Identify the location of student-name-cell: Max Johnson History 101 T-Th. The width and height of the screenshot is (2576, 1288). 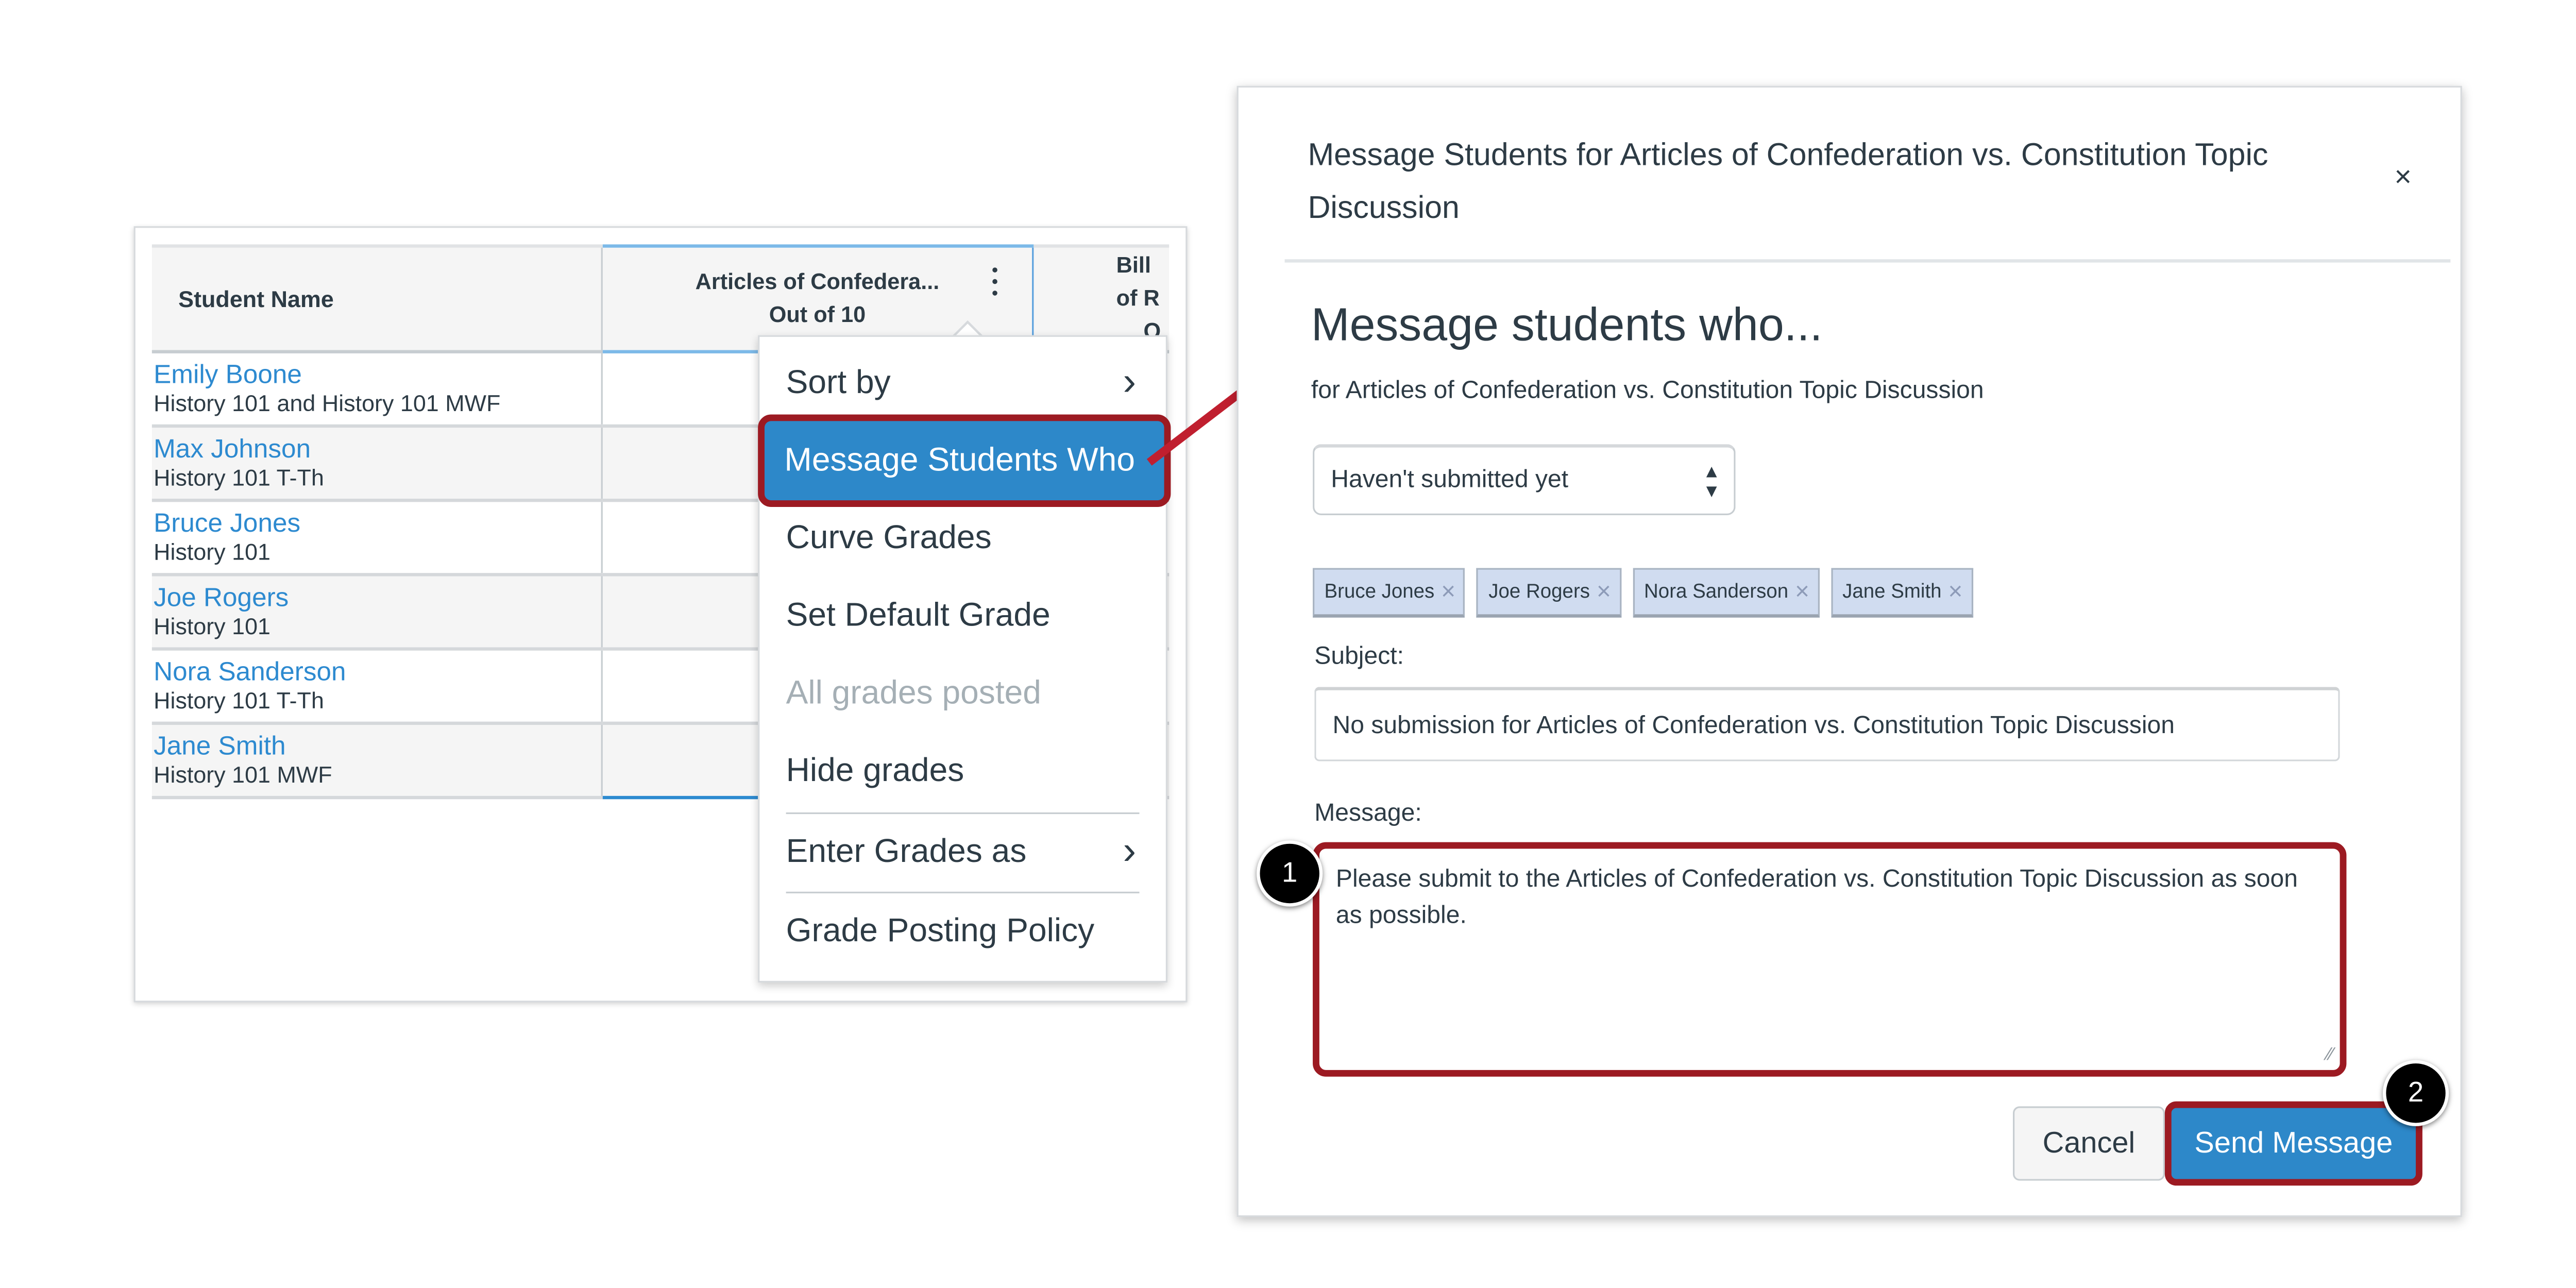
(376, 464).